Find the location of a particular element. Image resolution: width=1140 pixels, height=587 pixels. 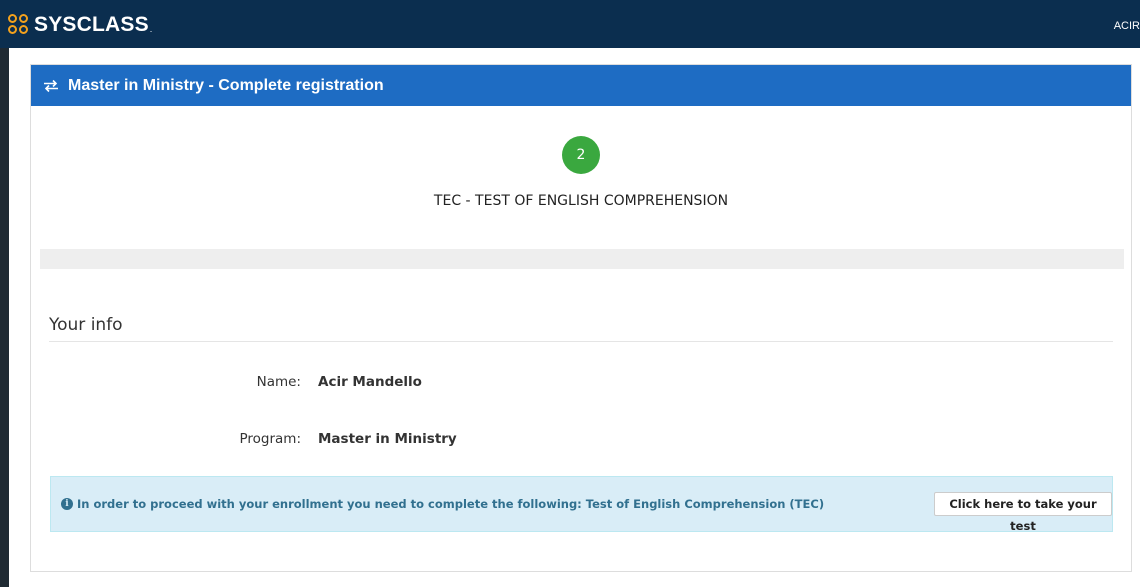

progress-strip is located at coordinates (582, 259).